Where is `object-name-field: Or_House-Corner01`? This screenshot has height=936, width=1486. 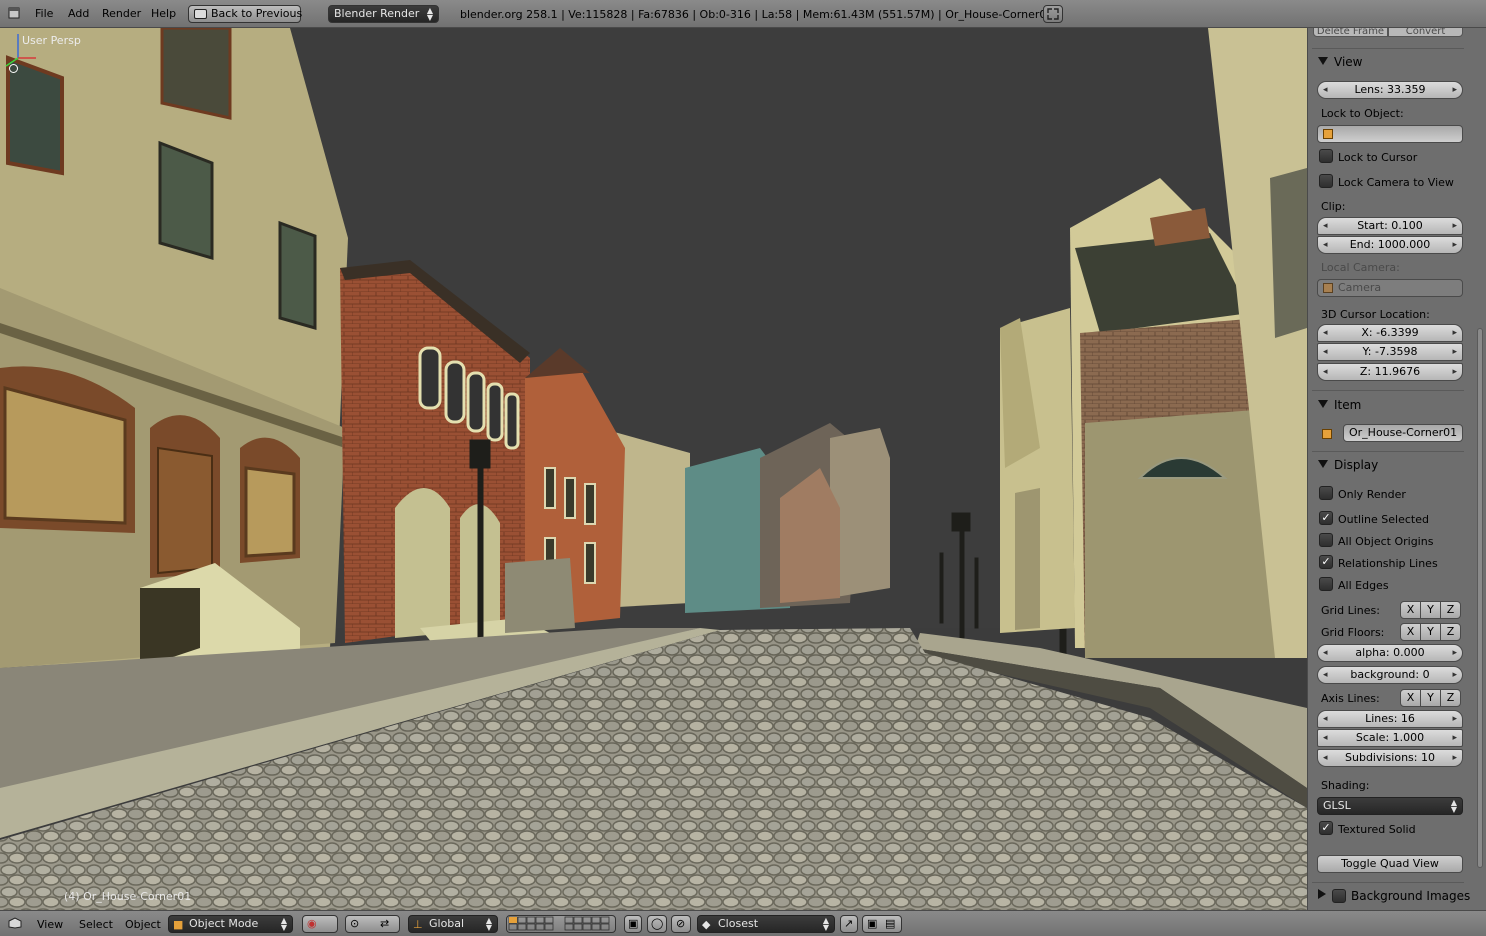 object-name-field: Or_House-Corner01 is located at coordinates (1403, 433).